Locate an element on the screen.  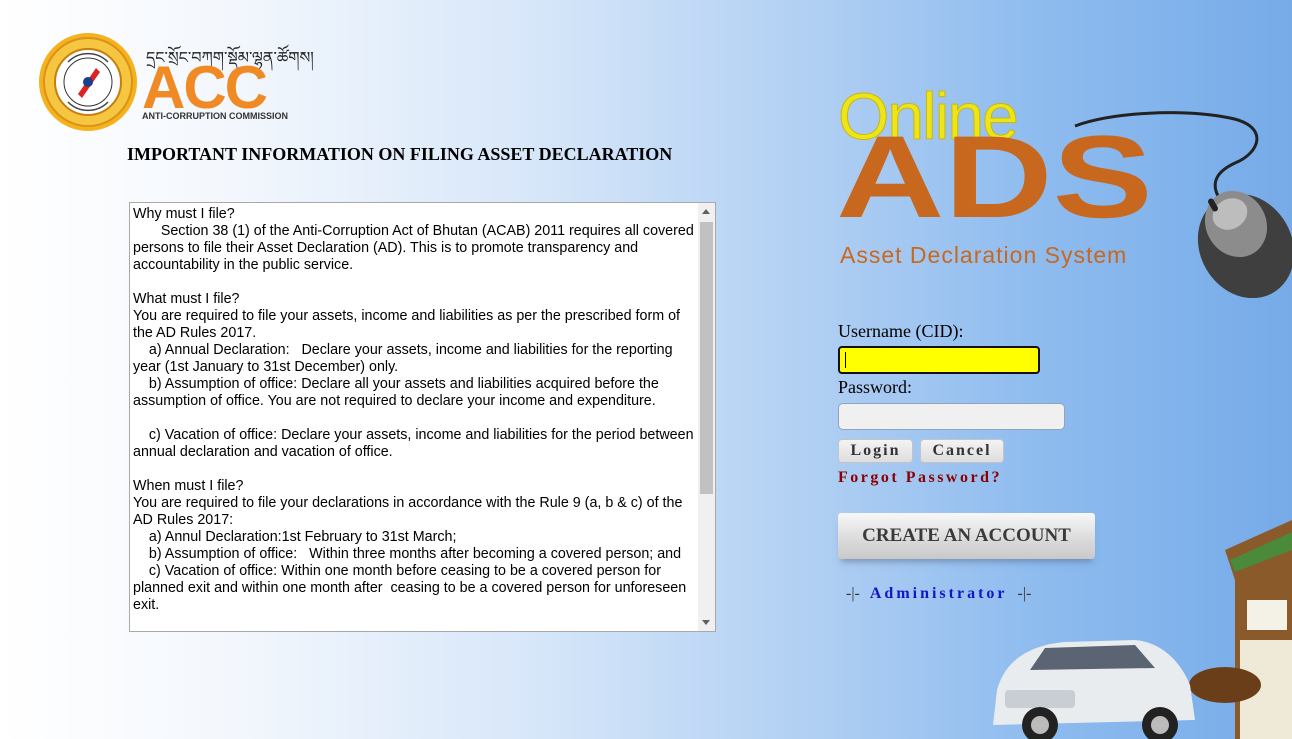
password-input is located at coordinates (951, 416).